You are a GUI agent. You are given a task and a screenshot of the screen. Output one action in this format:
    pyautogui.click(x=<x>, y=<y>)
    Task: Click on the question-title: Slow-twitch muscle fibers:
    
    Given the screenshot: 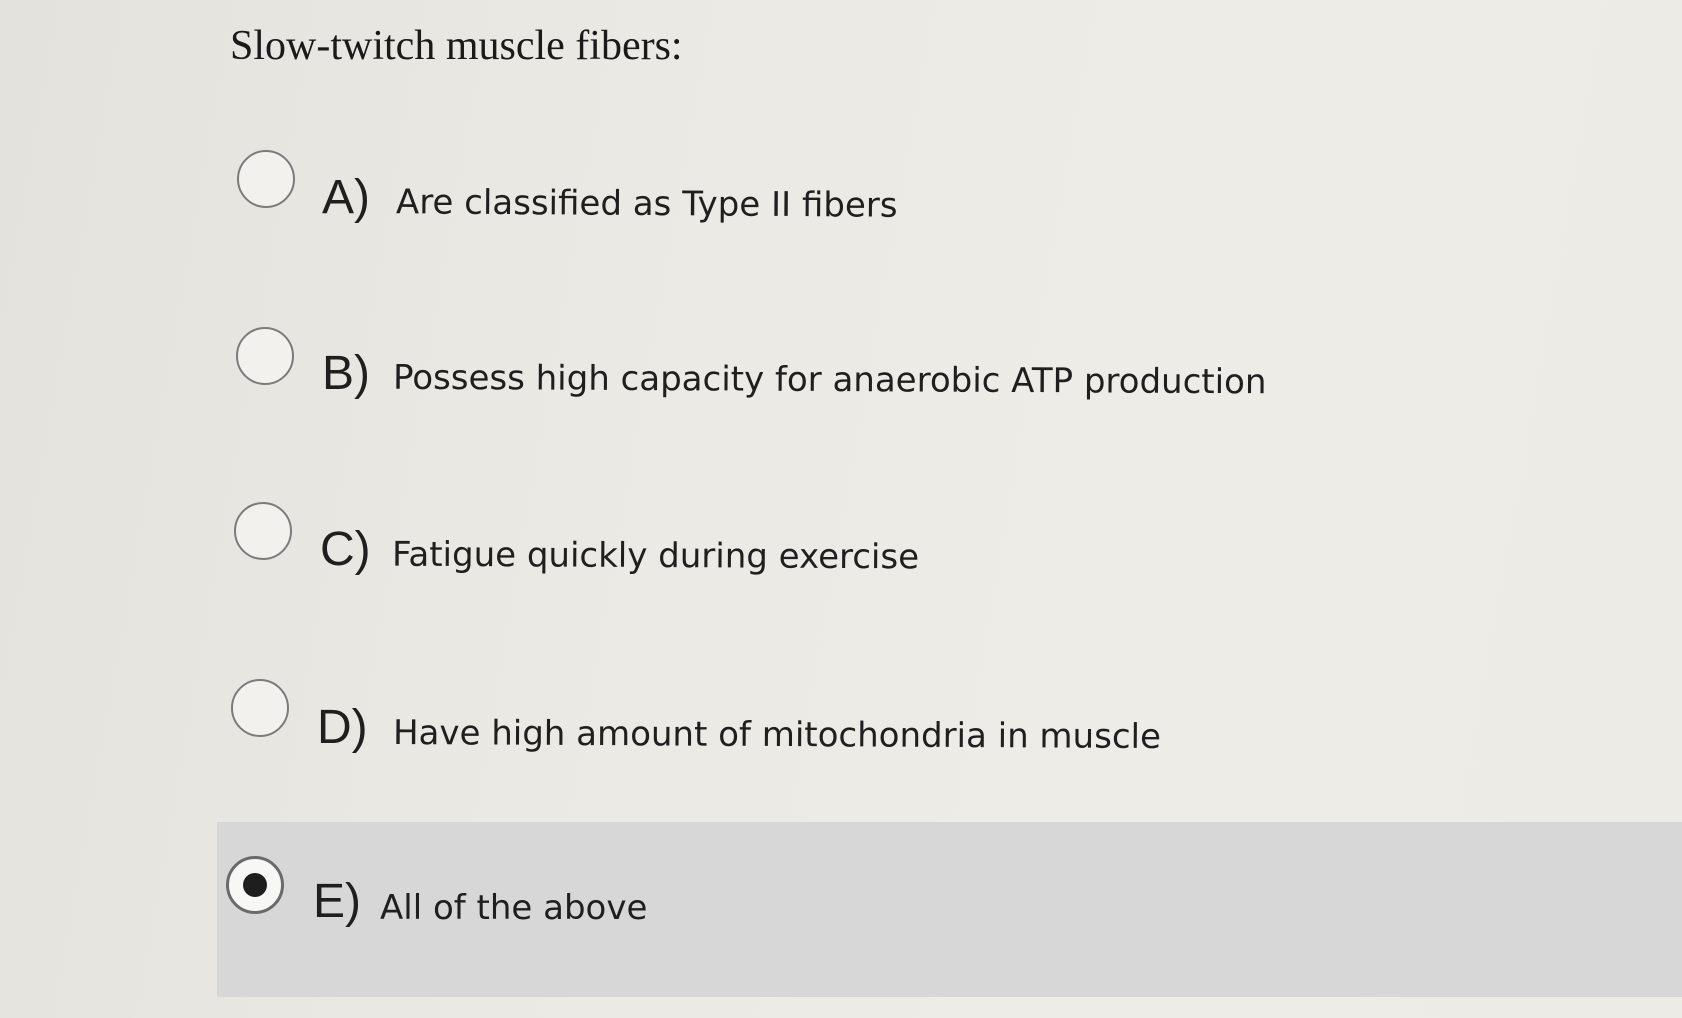 What is the action you would take?
    pyautogui.click(x=456, y=46)
    